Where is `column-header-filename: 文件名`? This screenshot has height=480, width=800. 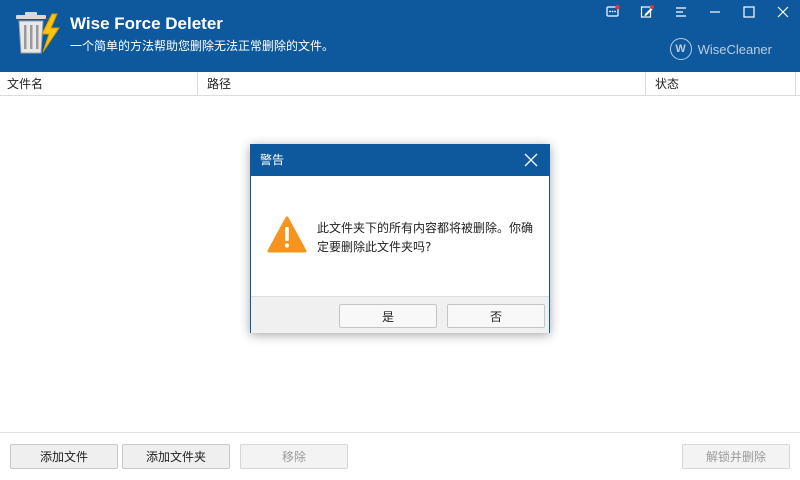 column-header-filename: 文件名 is located at coordinates (99, 84).